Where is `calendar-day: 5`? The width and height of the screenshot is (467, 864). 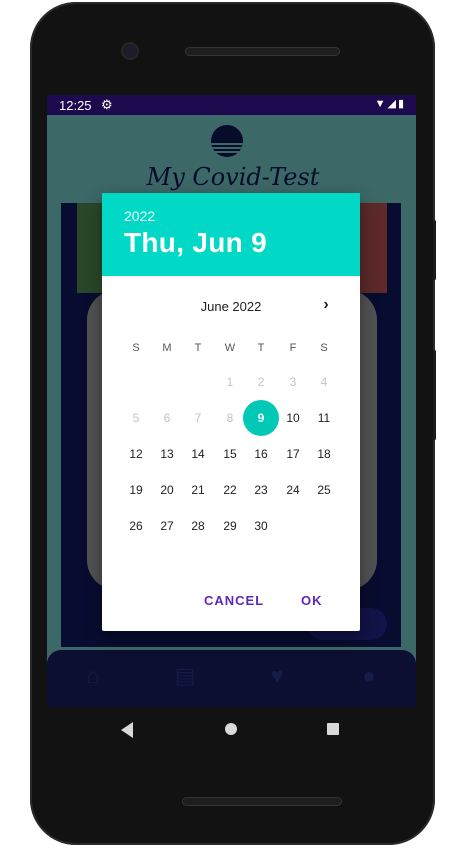
calendar-day: 5 is located at coordinates (136, 418).